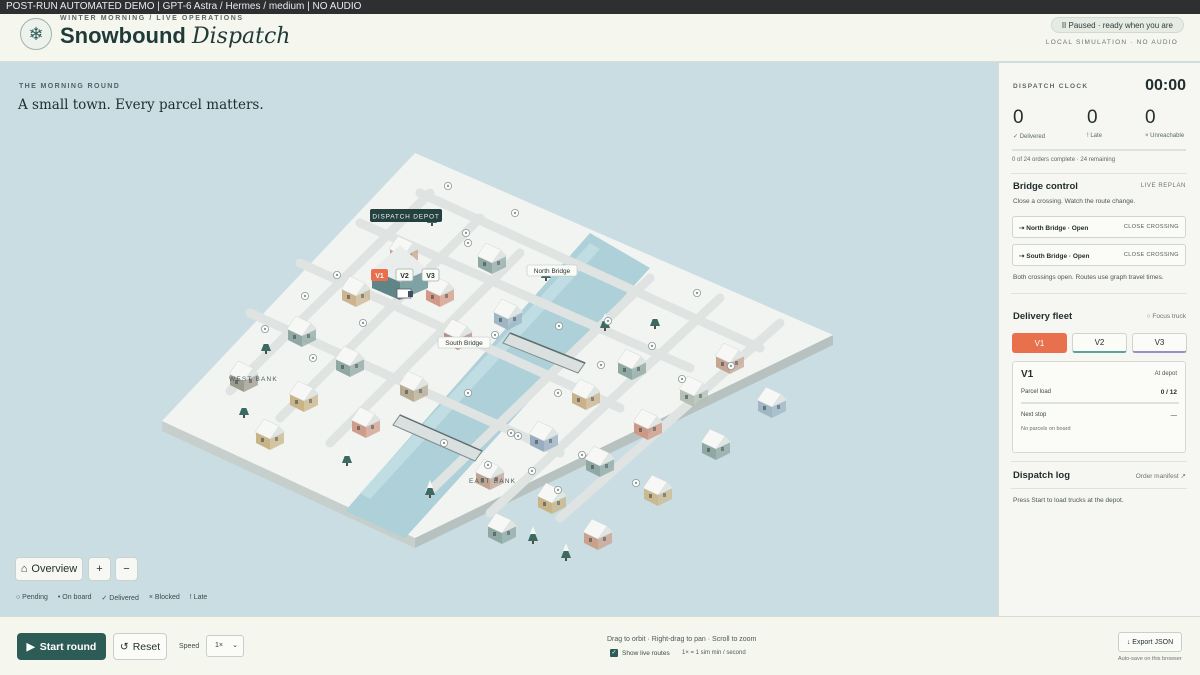 The height and width of the screenshot is (675, 1200). Describe the element at coordinates (492, 481) in the screenshot. I see `east-bank-label: EAST BANK` at that location.